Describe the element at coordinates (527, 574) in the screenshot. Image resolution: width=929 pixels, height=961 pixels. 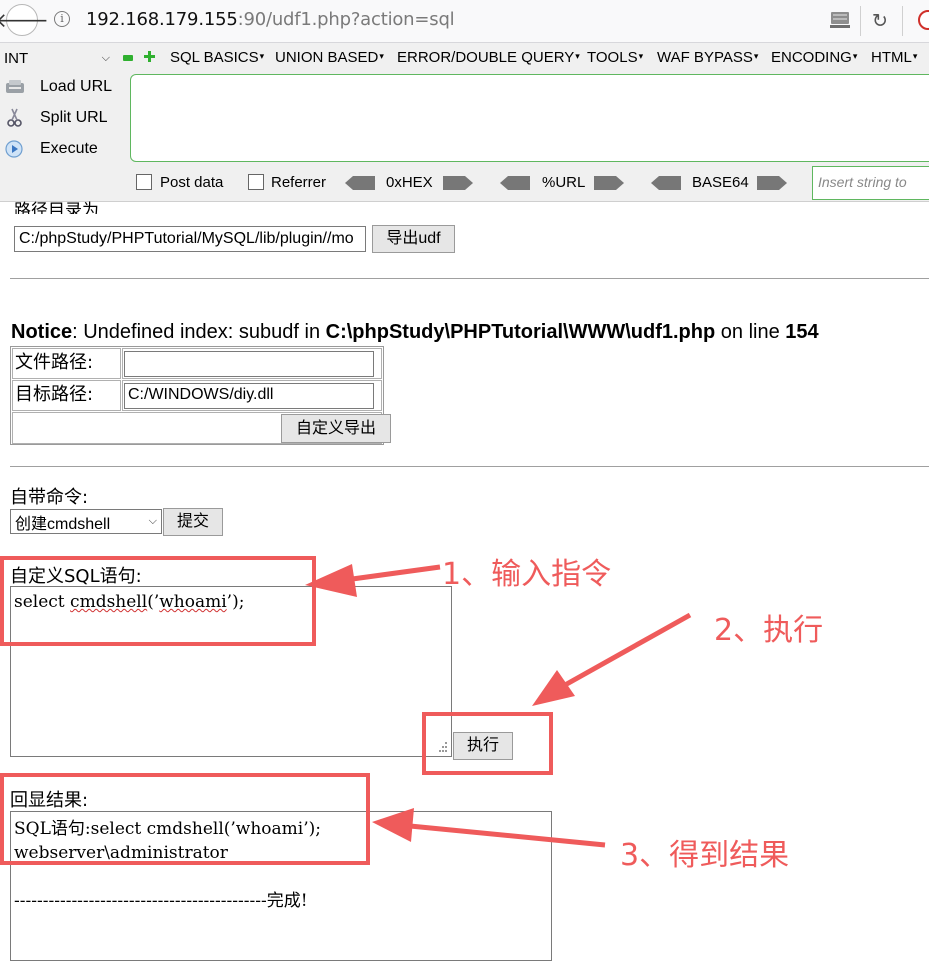
I see `annotation-step-1: 1、输入指令` at that location.